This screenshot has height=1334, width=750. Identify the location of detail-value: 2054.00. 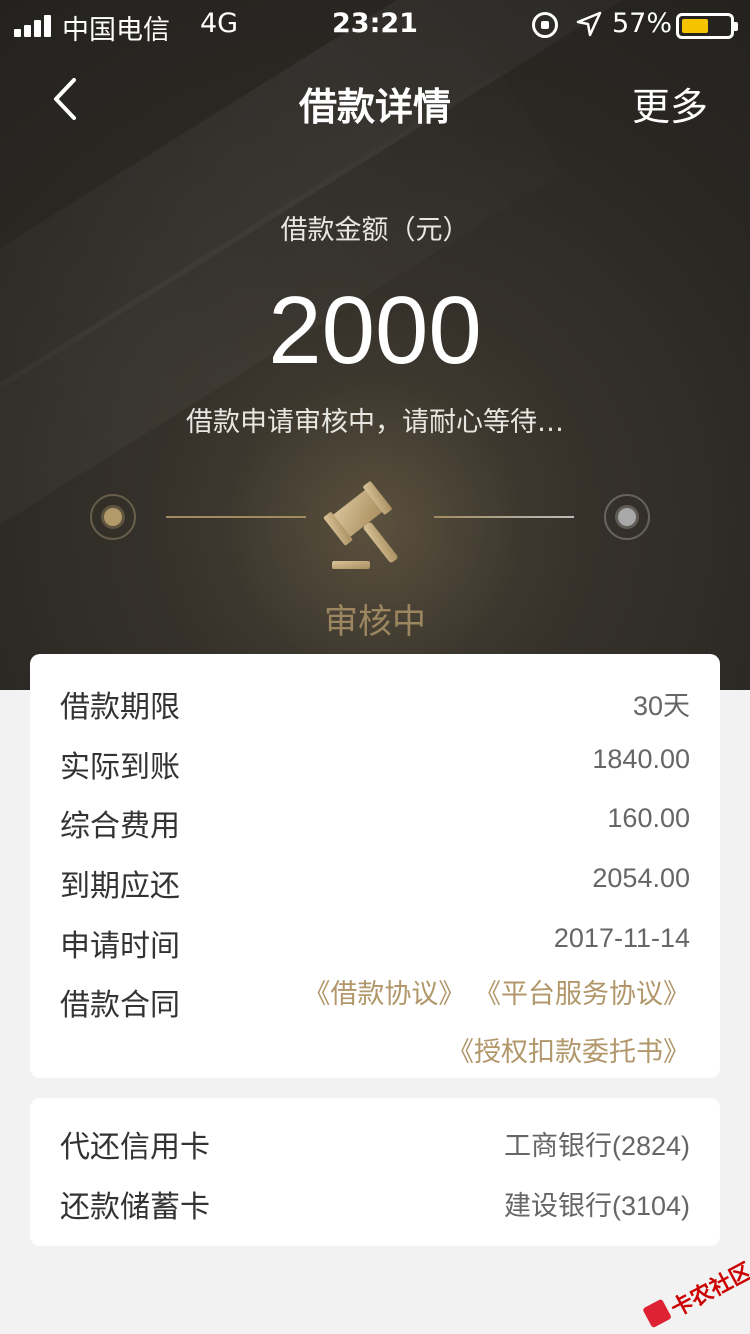
(641, 878).